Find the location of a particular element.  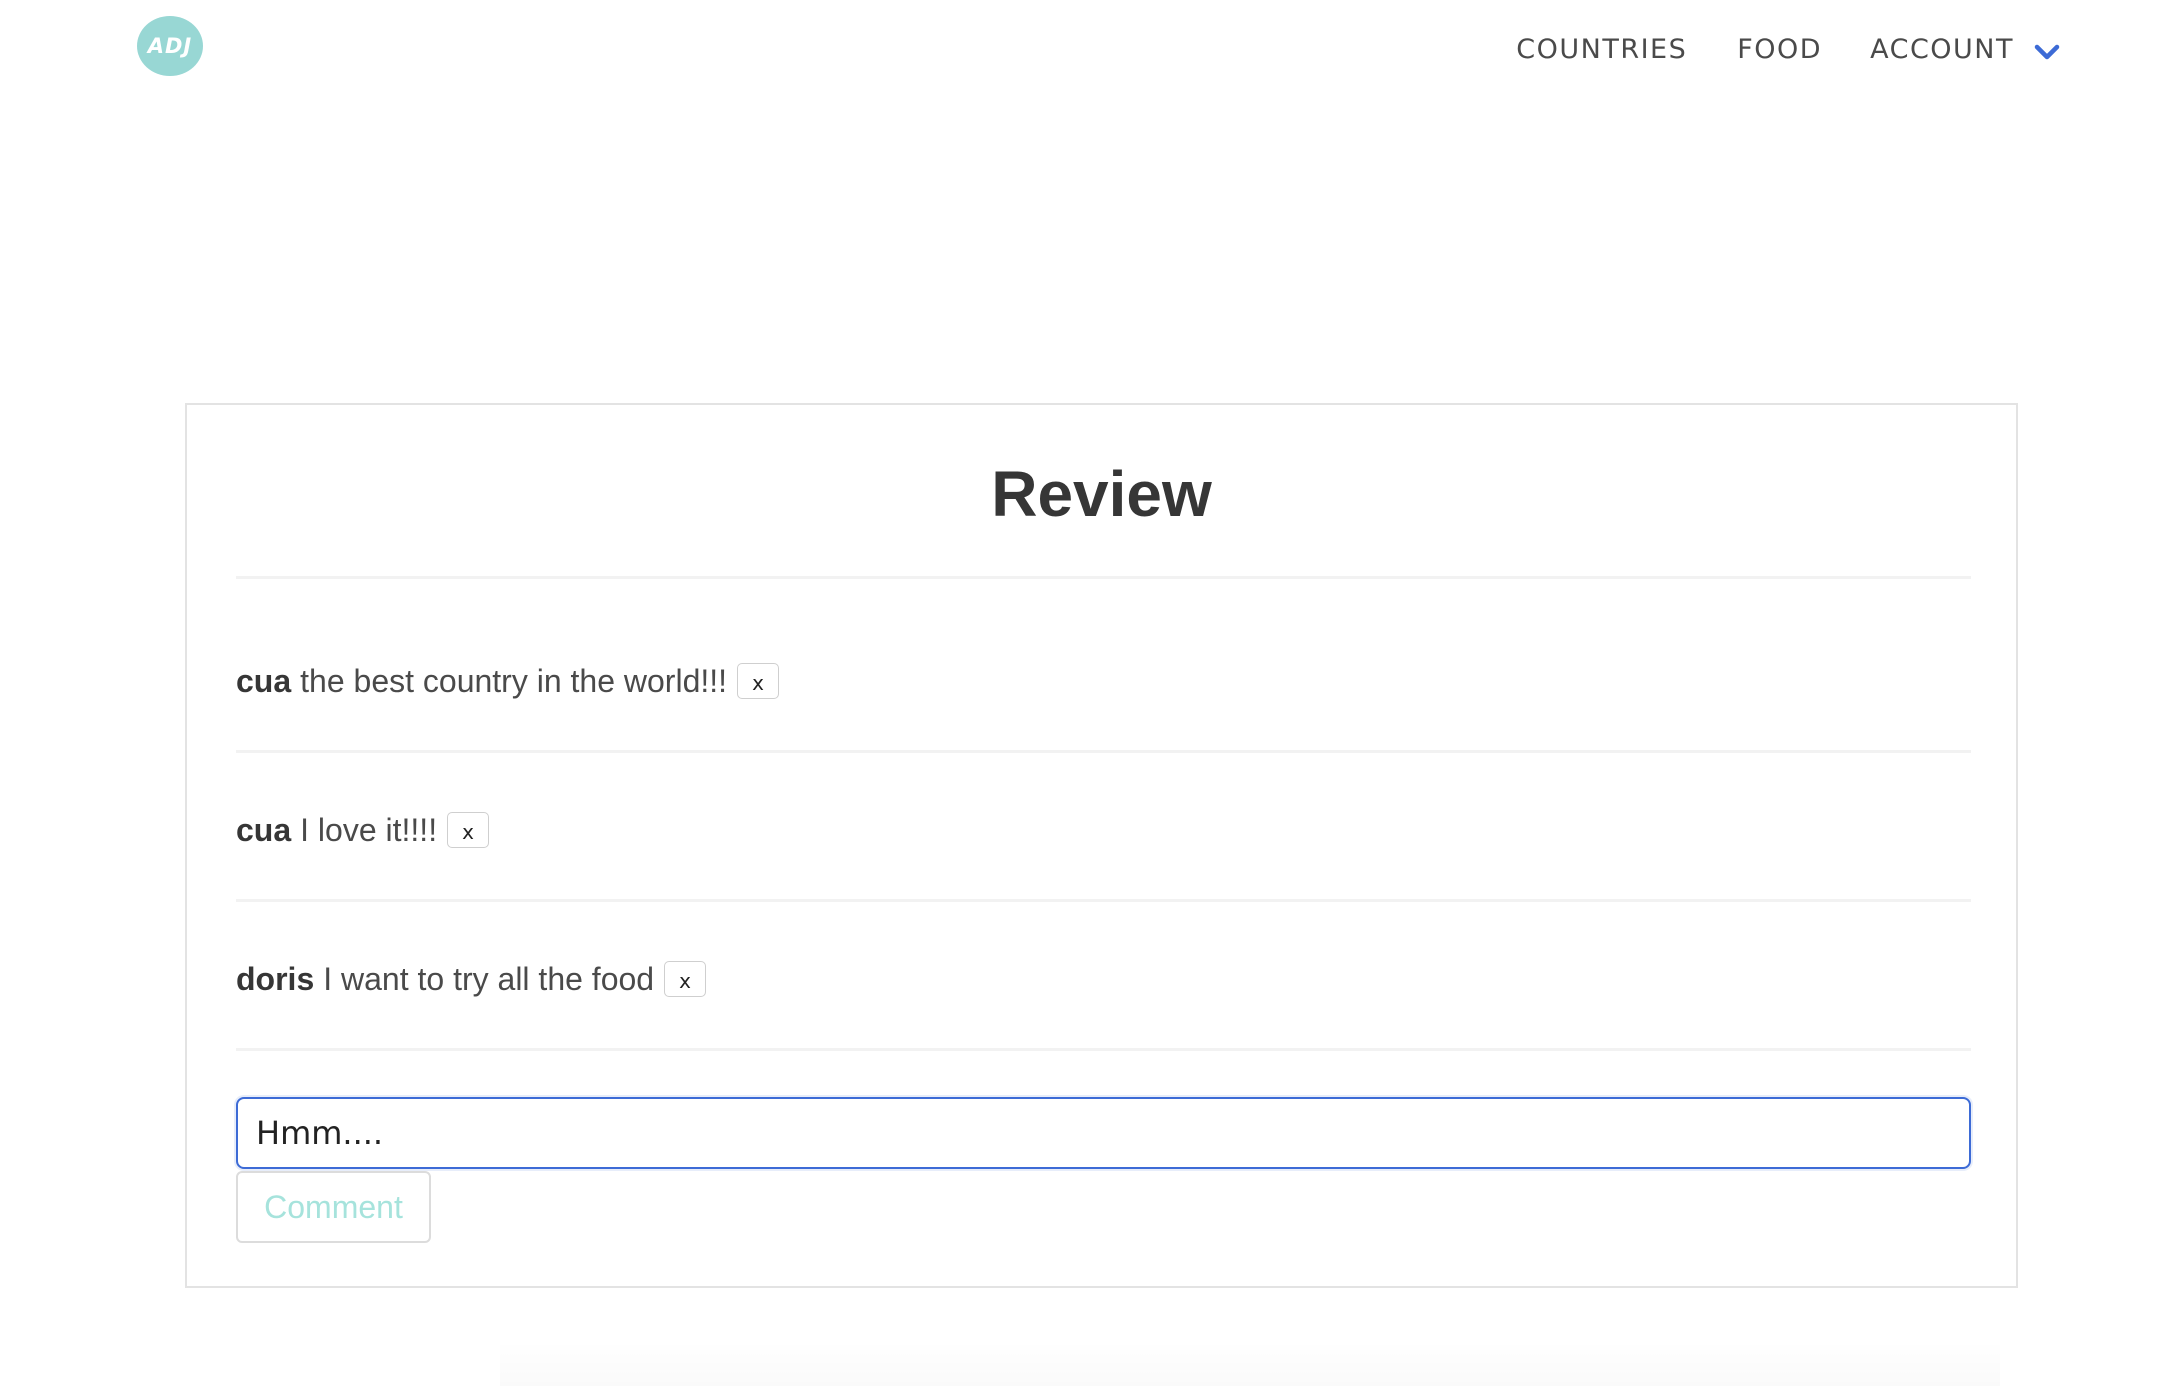

comment-input is located at coordinates (1103, 1133).